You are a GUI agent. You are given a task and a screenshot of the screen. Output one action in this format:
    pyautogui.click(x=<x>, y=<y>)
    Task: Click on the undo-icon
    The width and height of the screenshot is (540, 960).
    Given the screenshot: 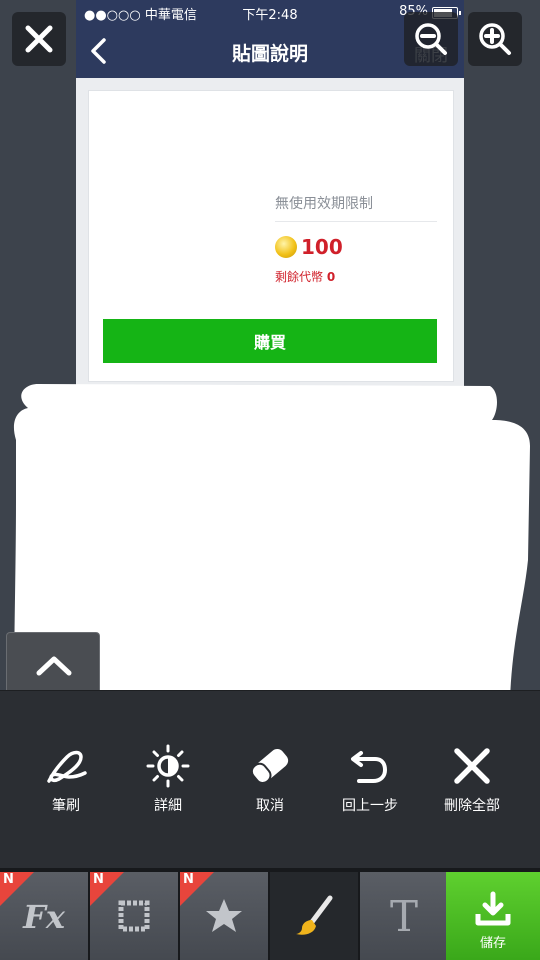 What is the action you would take?
    pyautogui.click(x=369, y=767)
    